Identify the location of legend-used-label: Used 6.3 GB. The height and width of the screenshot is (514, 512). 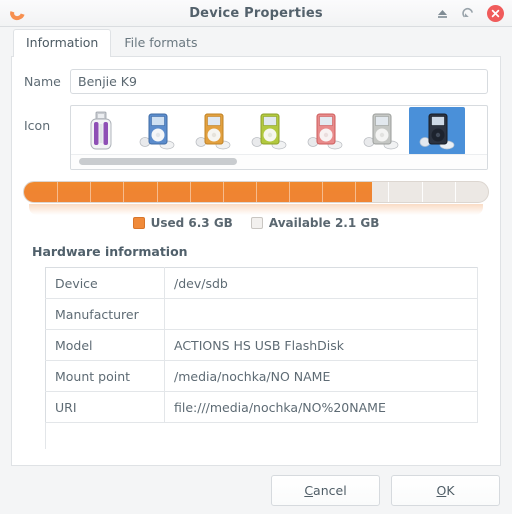
(191, 223).